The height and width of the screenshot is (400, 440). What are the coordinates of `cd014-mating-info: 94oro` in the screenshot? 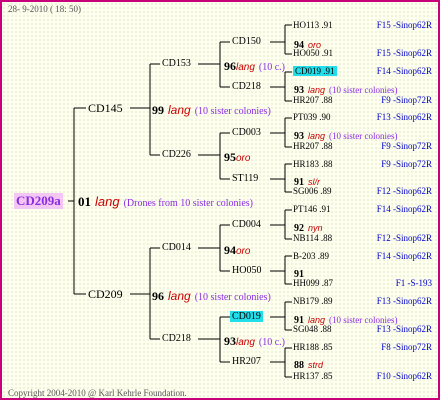 It's located at (237, 250).